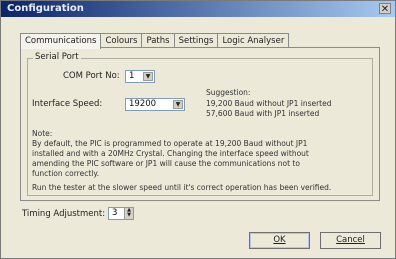  Describe the element at coordinates (115, 213) in the screenshot. I see `timing-adjustment-value: 3` at that location.